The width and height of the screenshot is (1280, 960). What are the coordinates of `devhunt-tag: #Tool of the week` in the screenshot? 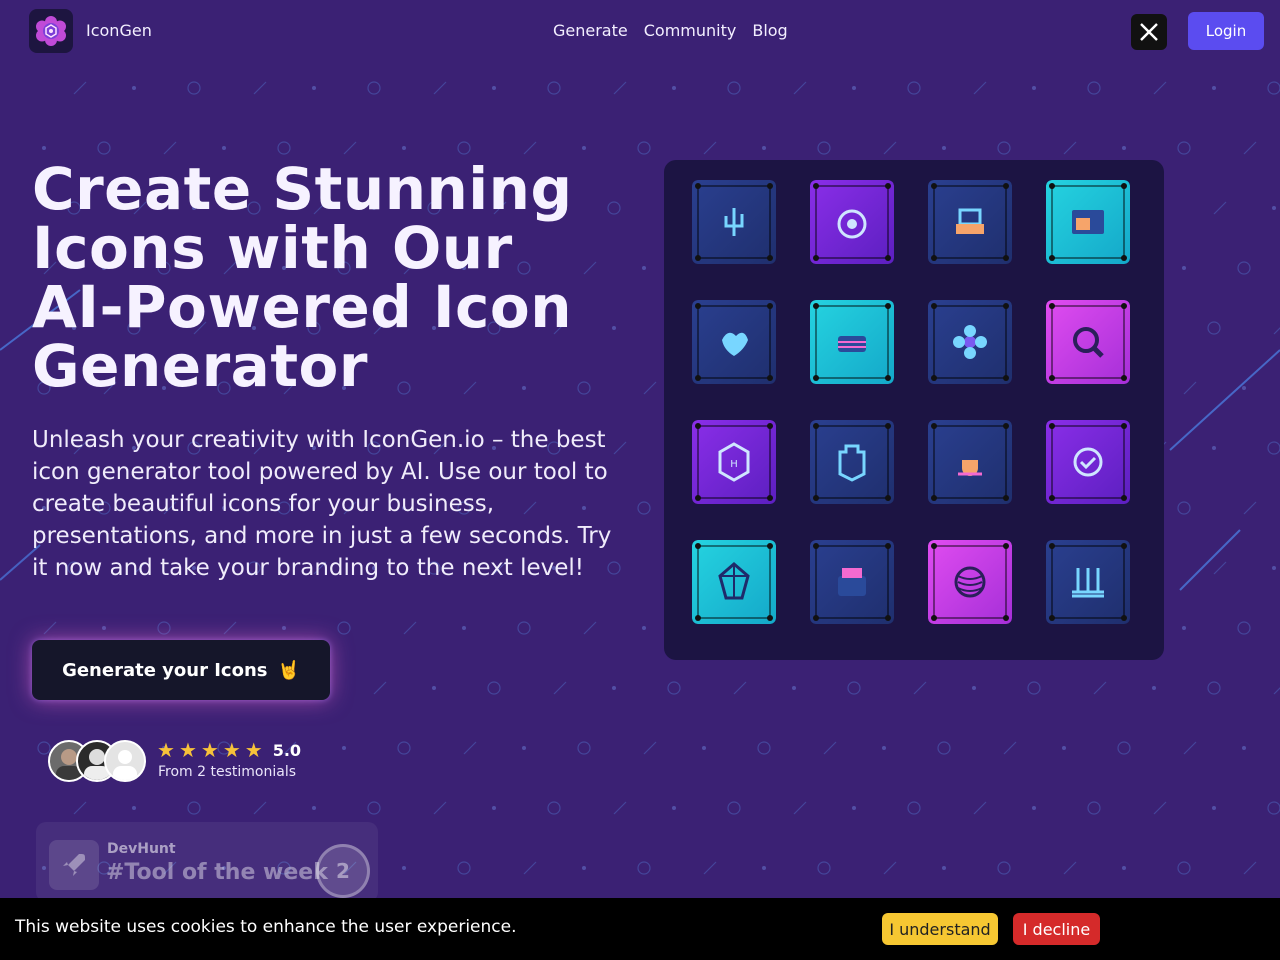 It's located at (217, 872).